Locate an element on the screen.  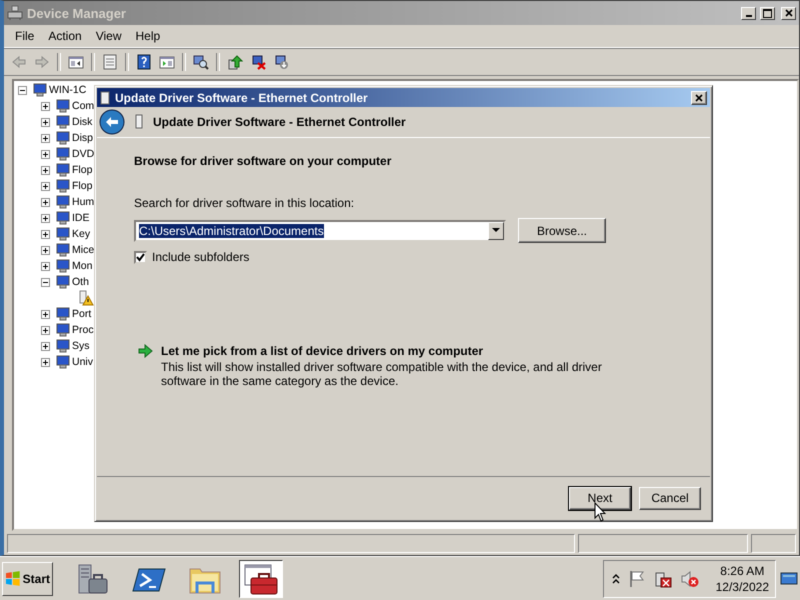
tree-item: WIN-1C is located at coordinates (67, 90).